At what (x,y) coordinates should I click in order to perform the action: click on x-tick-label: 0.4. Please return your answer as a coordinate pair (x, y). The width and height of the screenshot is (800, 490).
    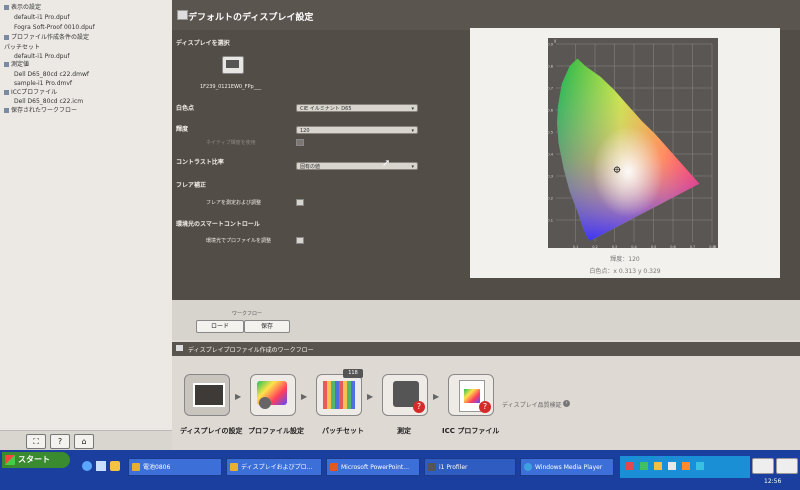
    Looking at the image, I should click on (634, 247).